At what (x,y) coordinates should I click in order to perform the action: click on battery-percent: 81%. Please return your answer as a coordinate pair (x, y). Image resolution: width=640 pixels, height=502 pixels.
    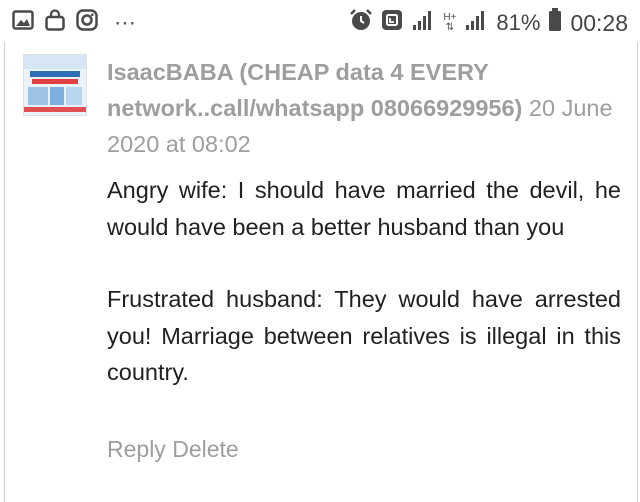
    Looking at the image, I should click on (518, 22).